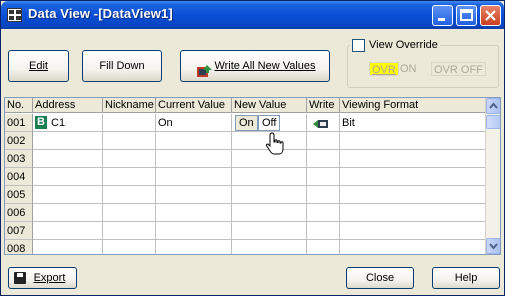 The width and height of the screenshot is (505, 296). I want to click on row-number: 005, so click(19, 195).